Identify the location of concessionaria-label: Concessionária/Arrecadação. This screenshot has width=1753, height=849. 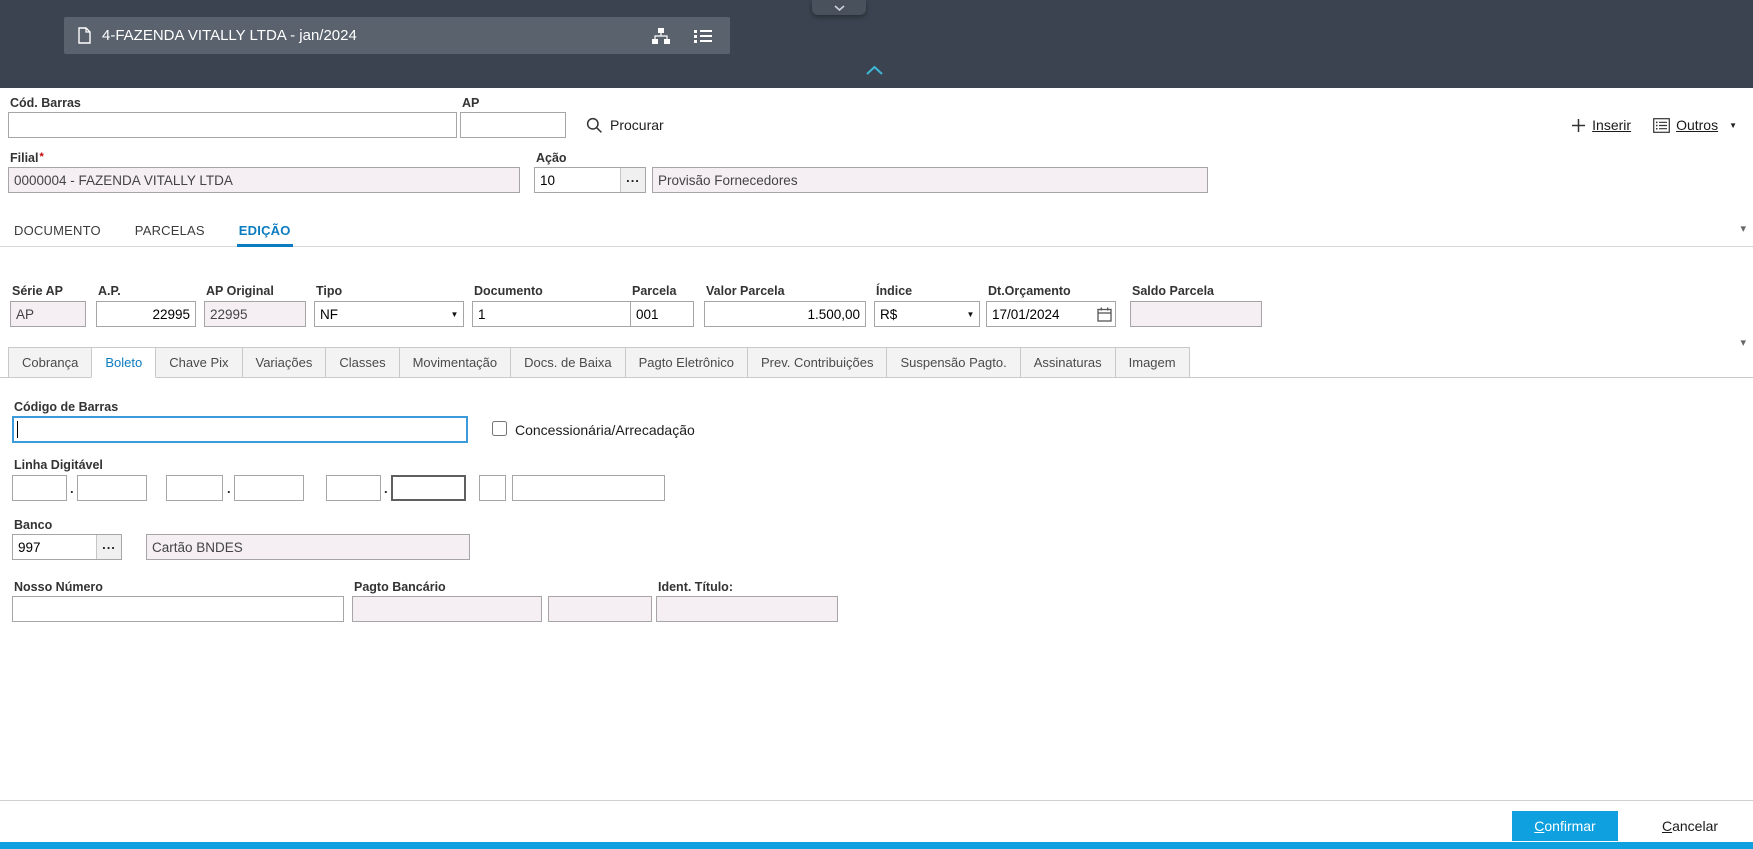
(605, 430).